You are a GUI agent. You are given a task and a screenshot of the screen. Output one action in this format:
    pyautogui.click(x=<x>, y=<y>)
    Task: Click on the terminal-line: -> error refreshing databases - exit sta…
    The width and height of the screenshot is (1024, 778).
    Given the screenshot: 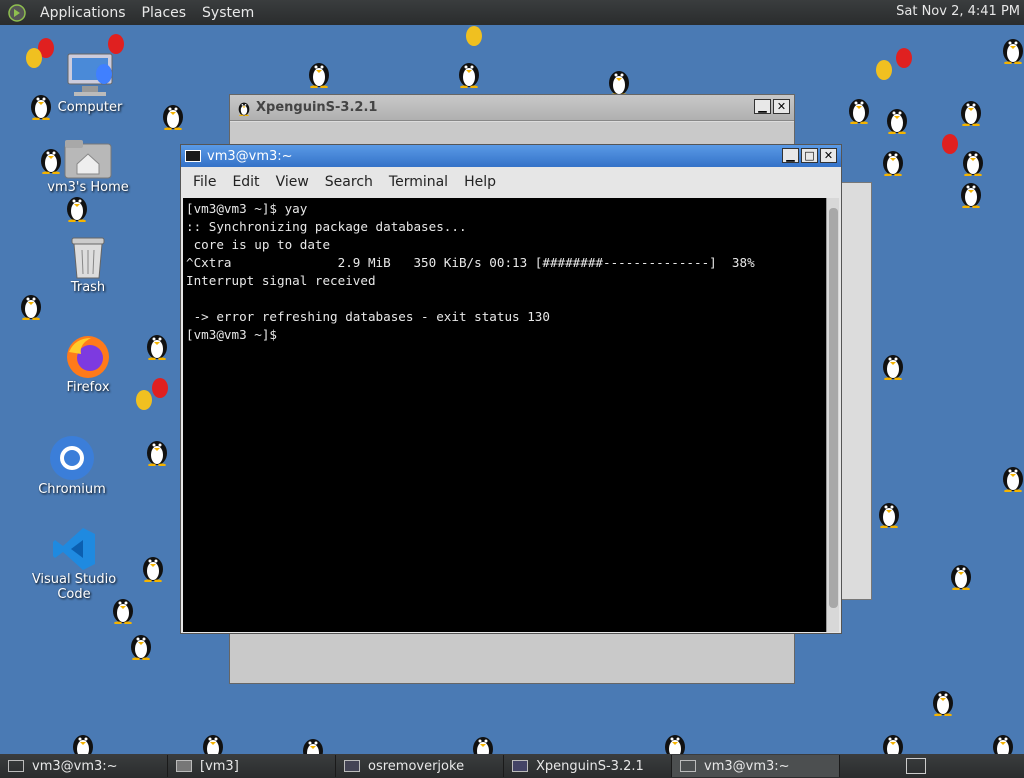 What is the action you would take?
    pyautogui.click(x=368, y=316)
    